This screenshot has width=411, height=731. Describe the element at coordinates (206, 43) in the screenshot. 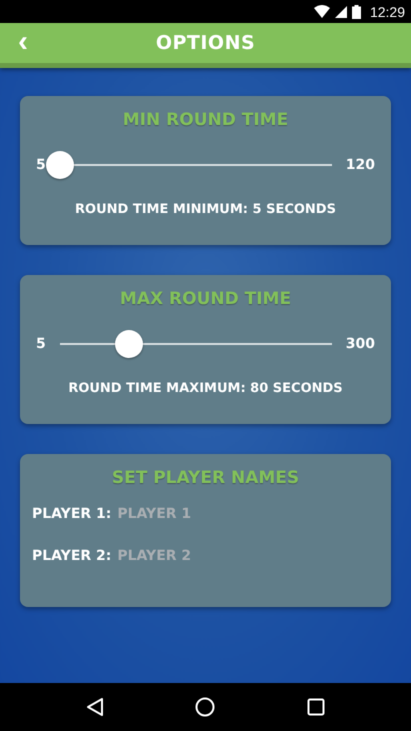

I see `screen-title: OPTIONS` at that location.